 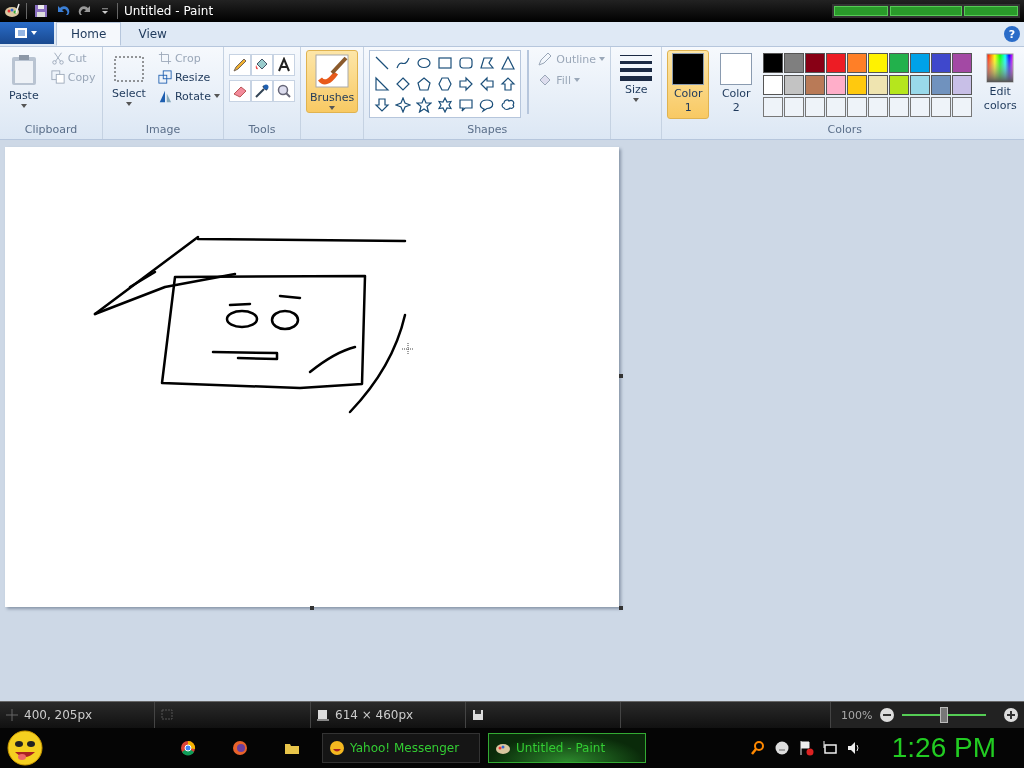 What do you see at coordinates (169, 11) in the screenshot?
I see `window-title: Untitled - Paint` at bounding box center [169, 11].